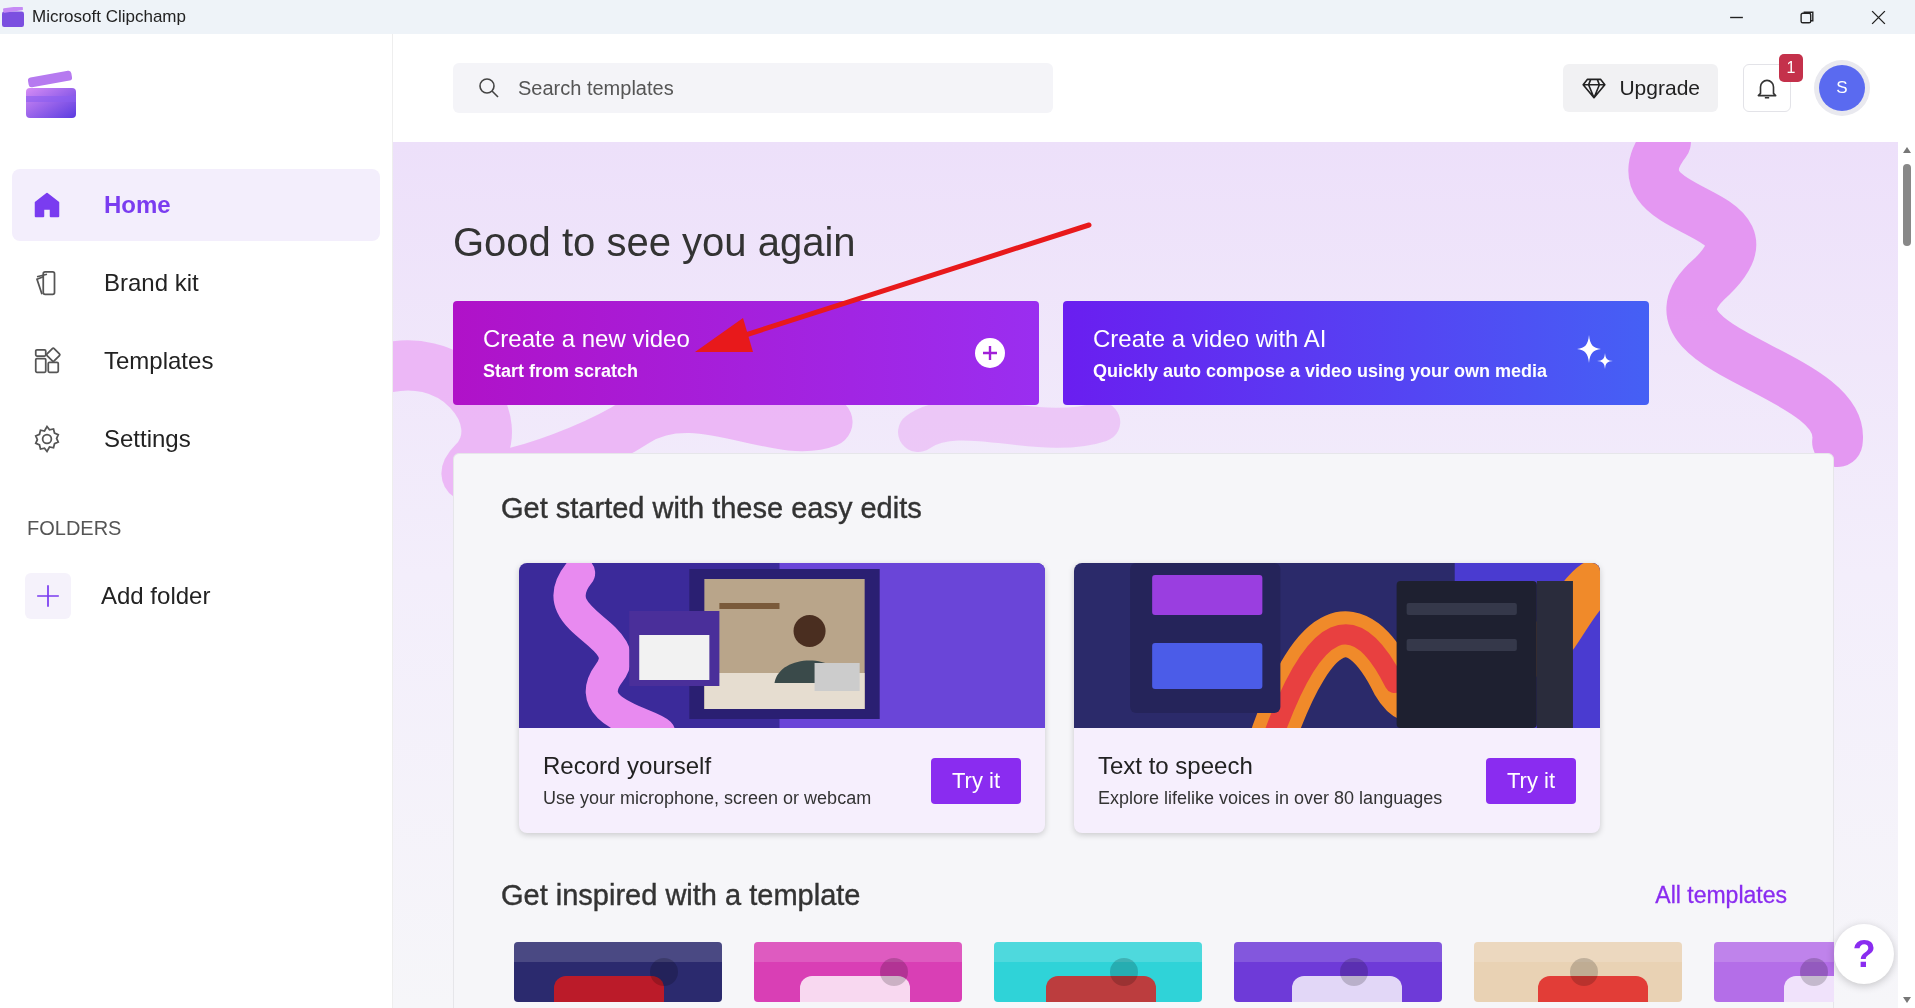  What do you see at coordinates (1356, 353) in the screenshot?
I see `create-ai-video-button: Create a video with AI Quickly auto compose a video using your own media` at bounding box center [1356, 353].